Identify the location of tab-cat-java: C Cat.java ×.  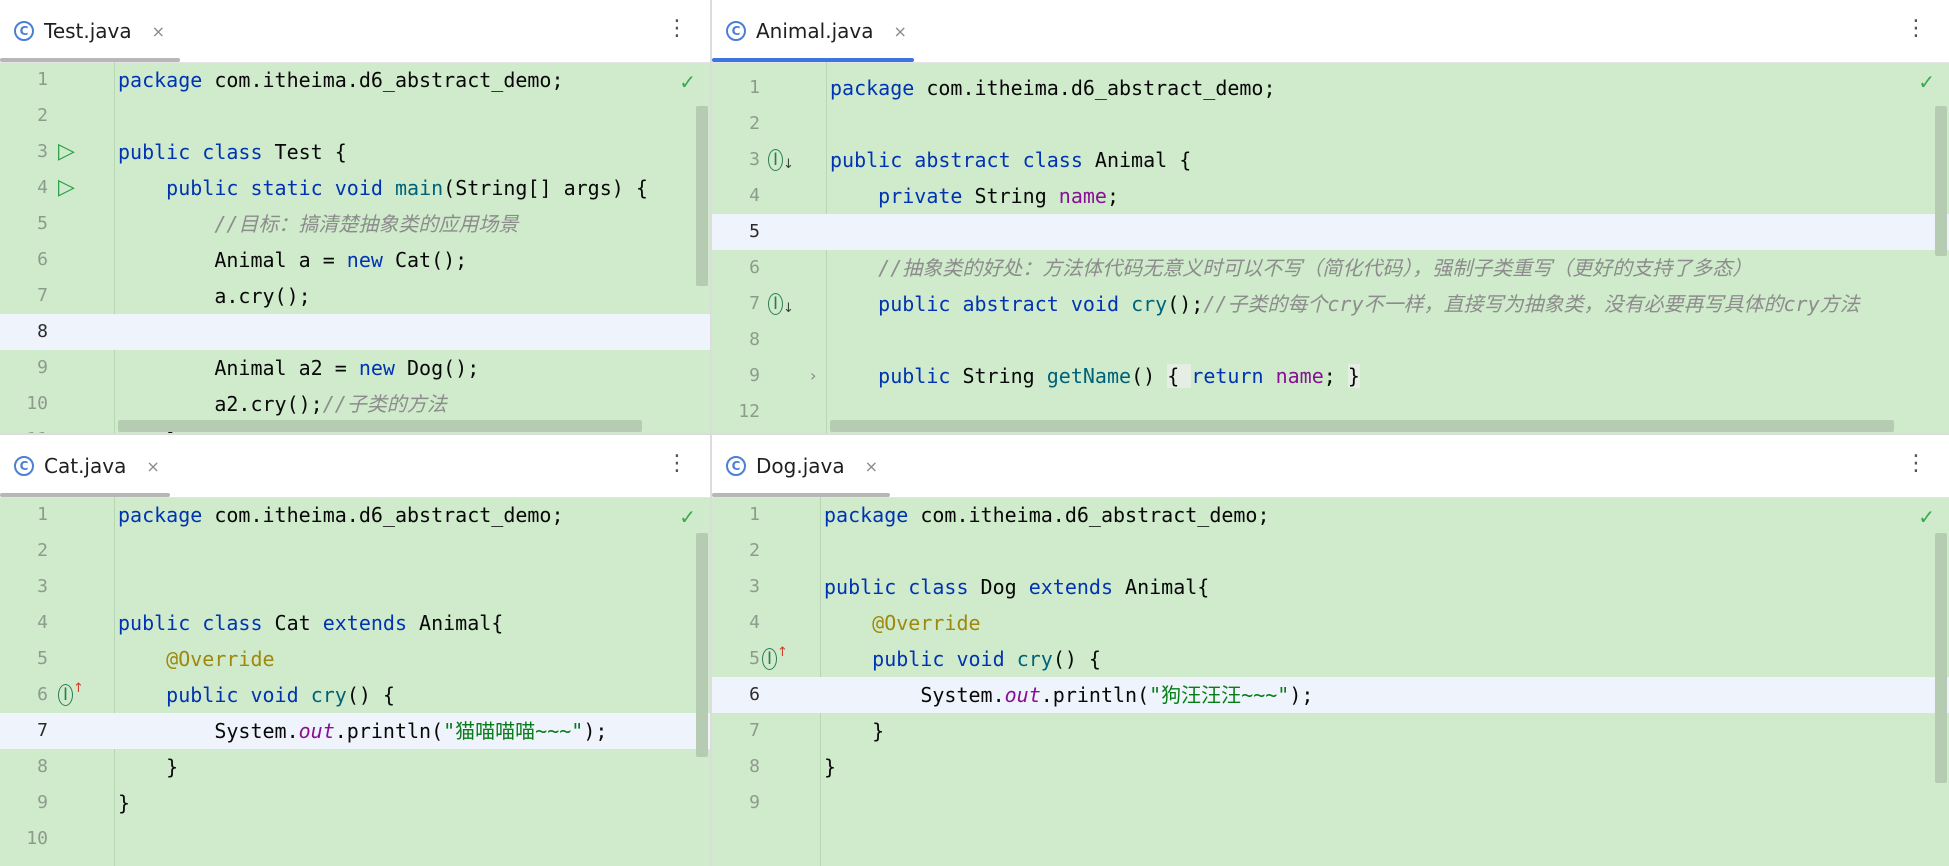
(87, 466).